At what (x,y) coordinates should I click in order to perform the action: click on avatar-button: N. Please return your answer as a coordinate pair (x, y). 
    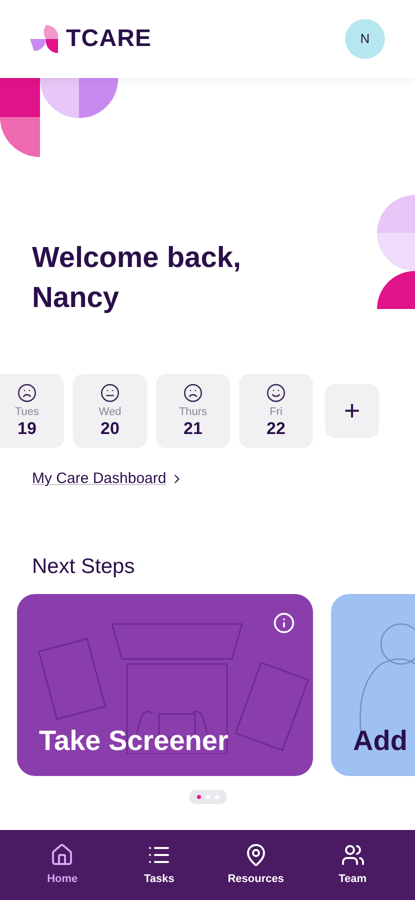
    Looking at the image, I should click on (365, 39).